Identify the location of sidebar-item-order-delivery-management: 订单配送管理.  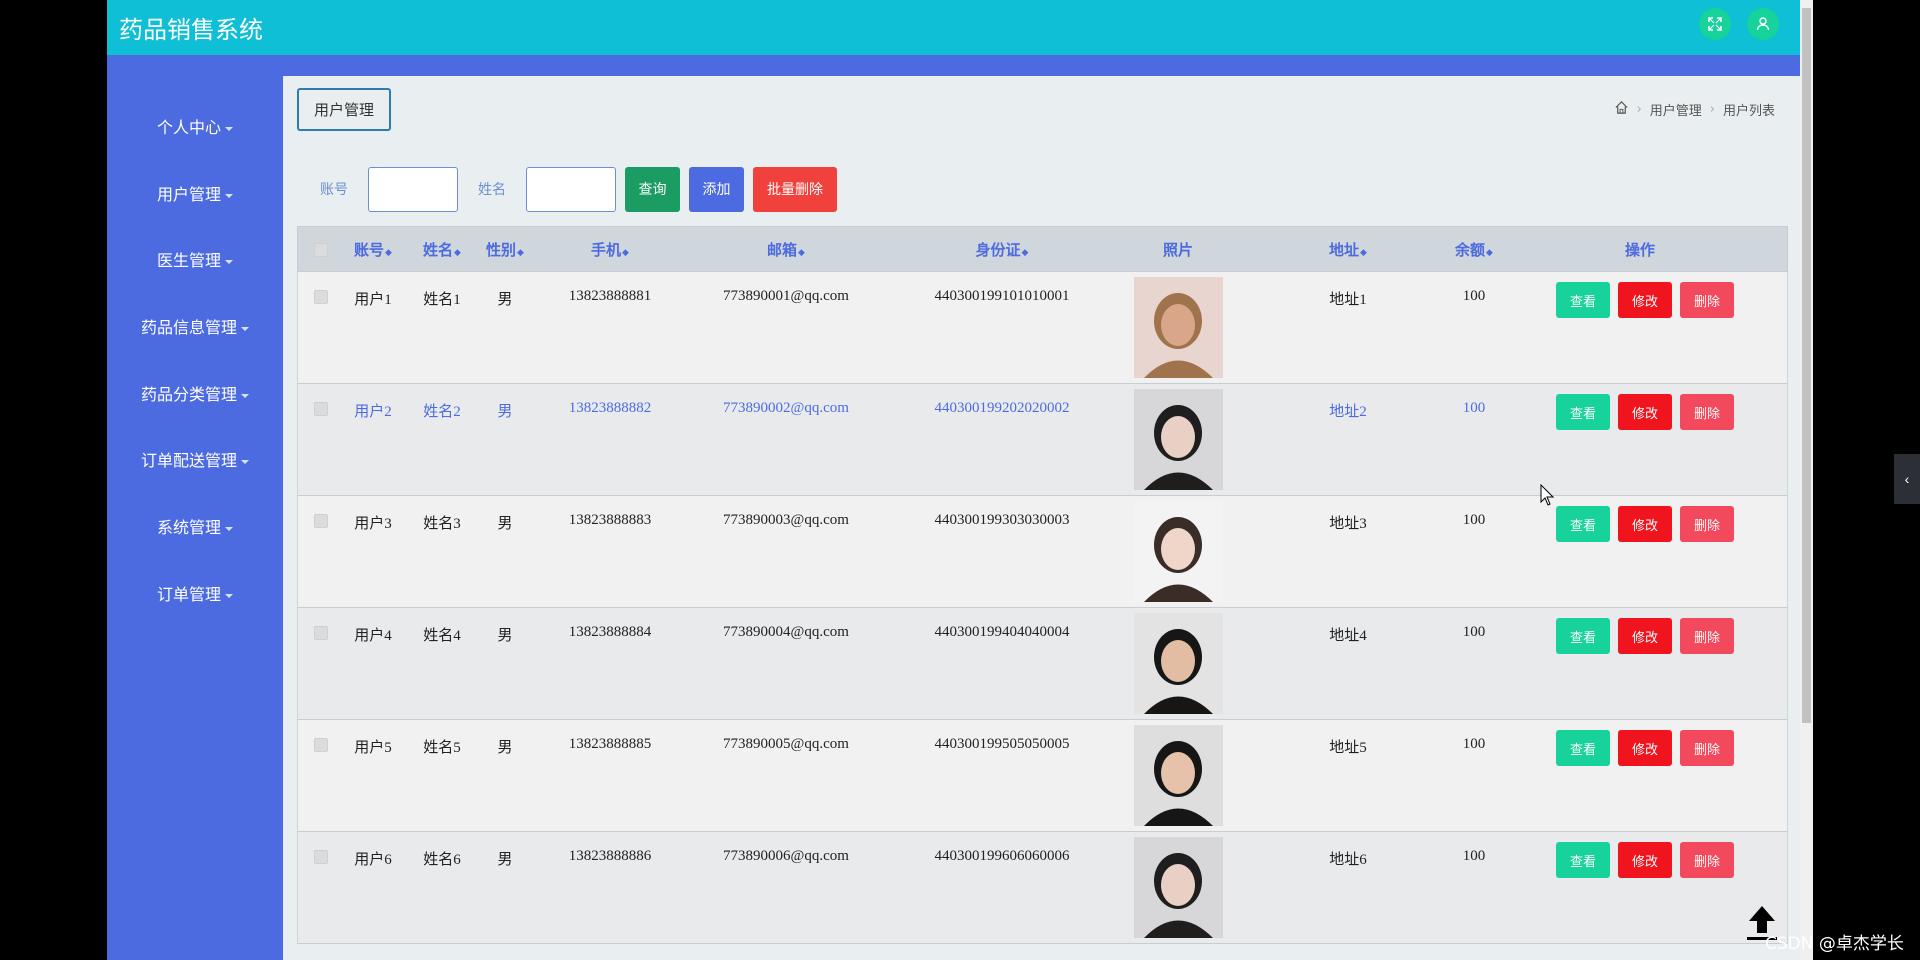
(195, 459).